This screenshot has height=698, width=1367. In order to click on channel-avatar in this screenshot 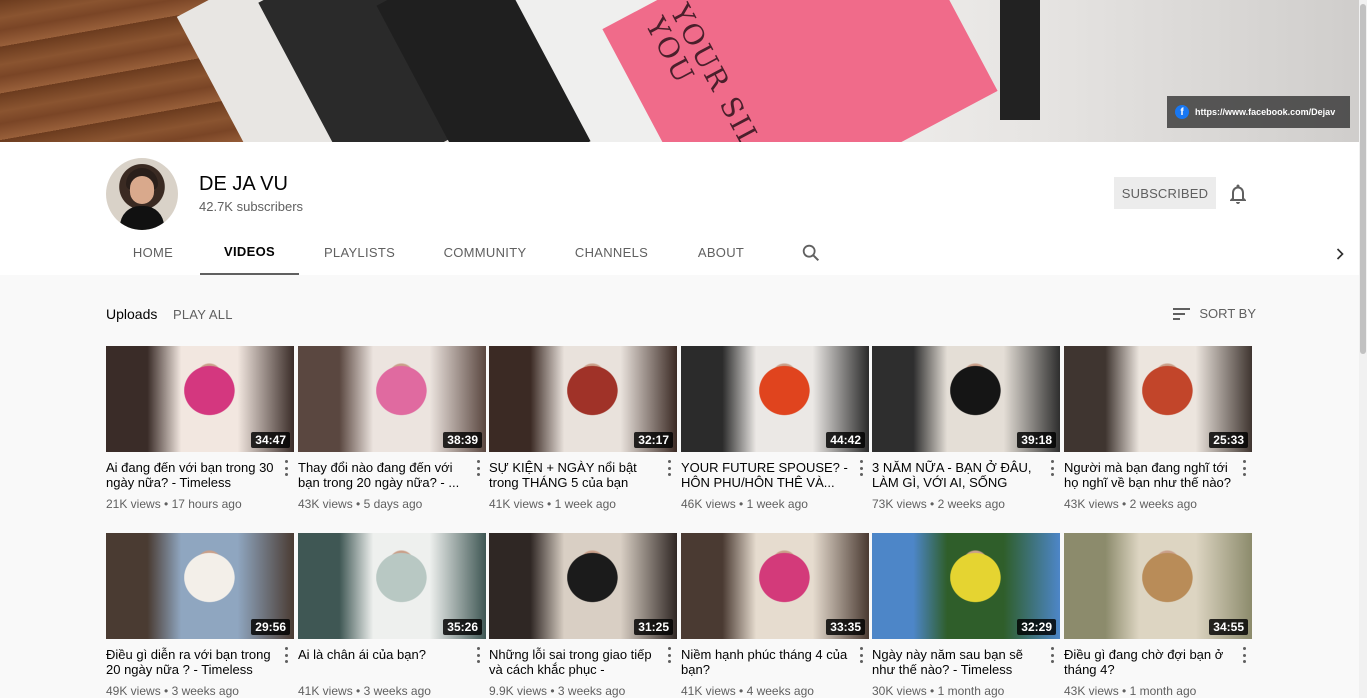, I will do `click(142, 194)`.